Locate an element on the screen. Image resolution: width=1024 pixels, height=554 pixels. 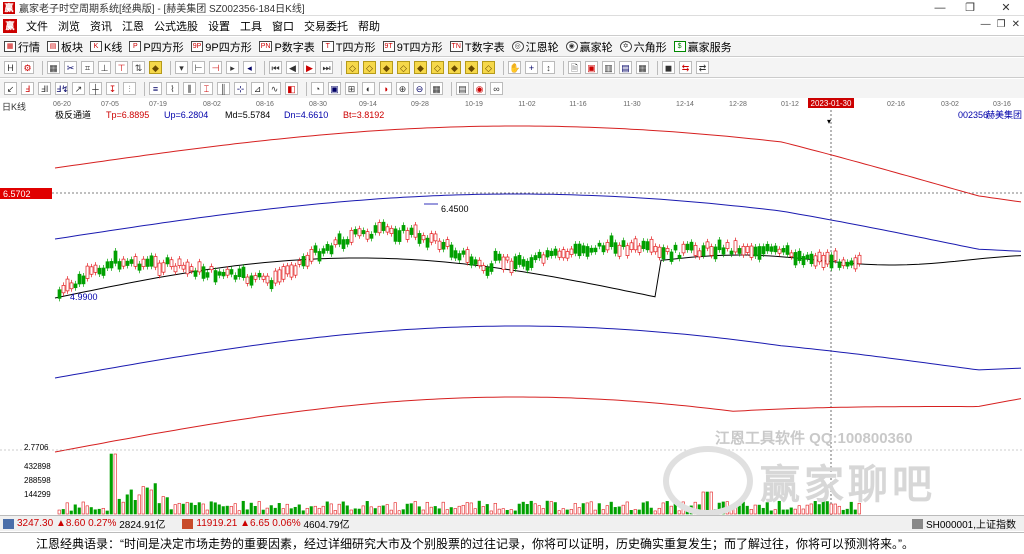
mdi-close-button: ✕ is located at coordinates (1016, 24).